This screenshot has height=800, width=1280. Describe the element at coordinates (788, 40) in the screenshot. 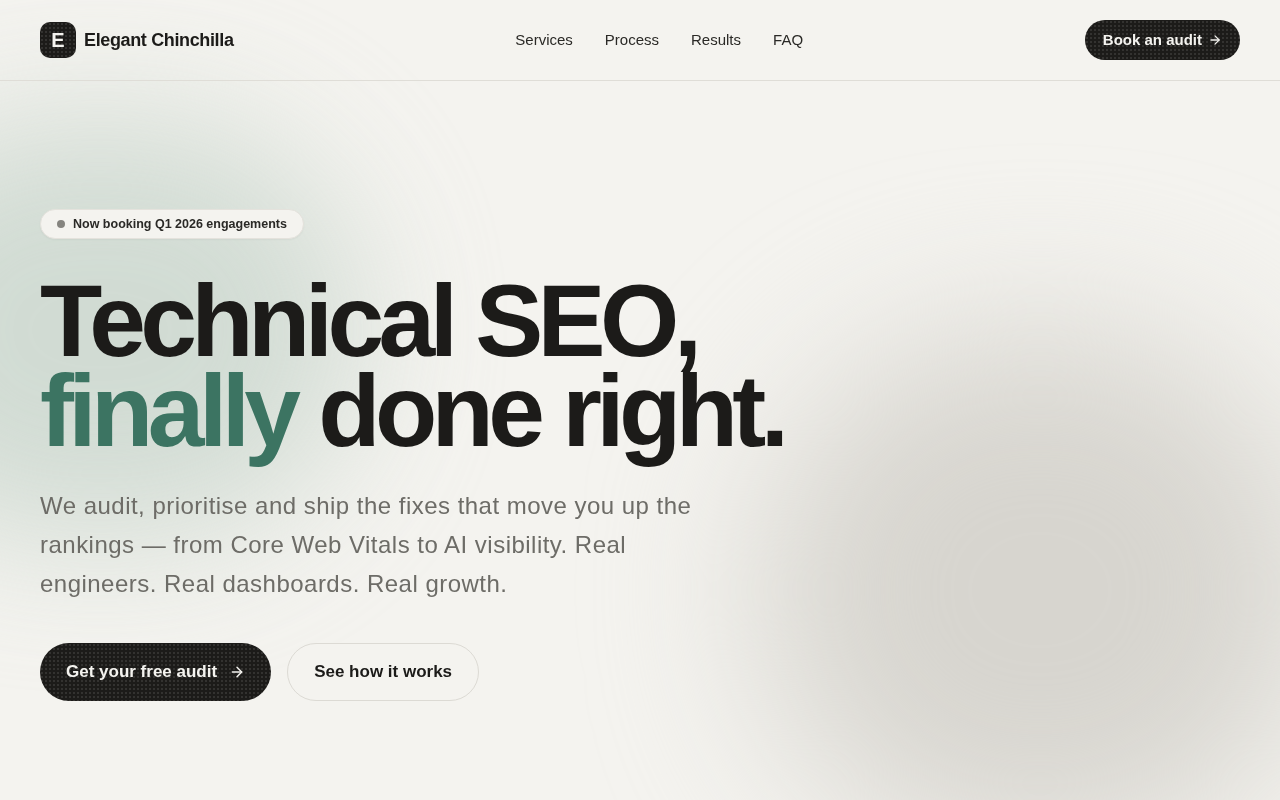

I see `nav-link: FAQ` at that location.